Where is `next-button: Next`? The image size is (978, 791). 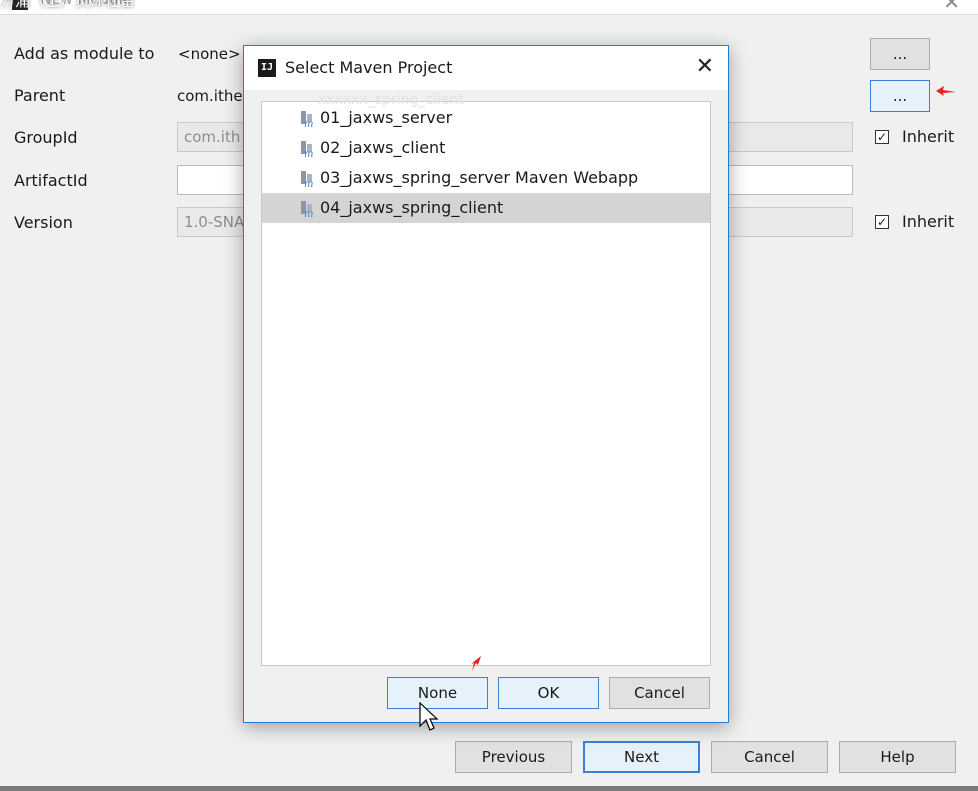 next-button: Next is located at coordinates (641, 757).